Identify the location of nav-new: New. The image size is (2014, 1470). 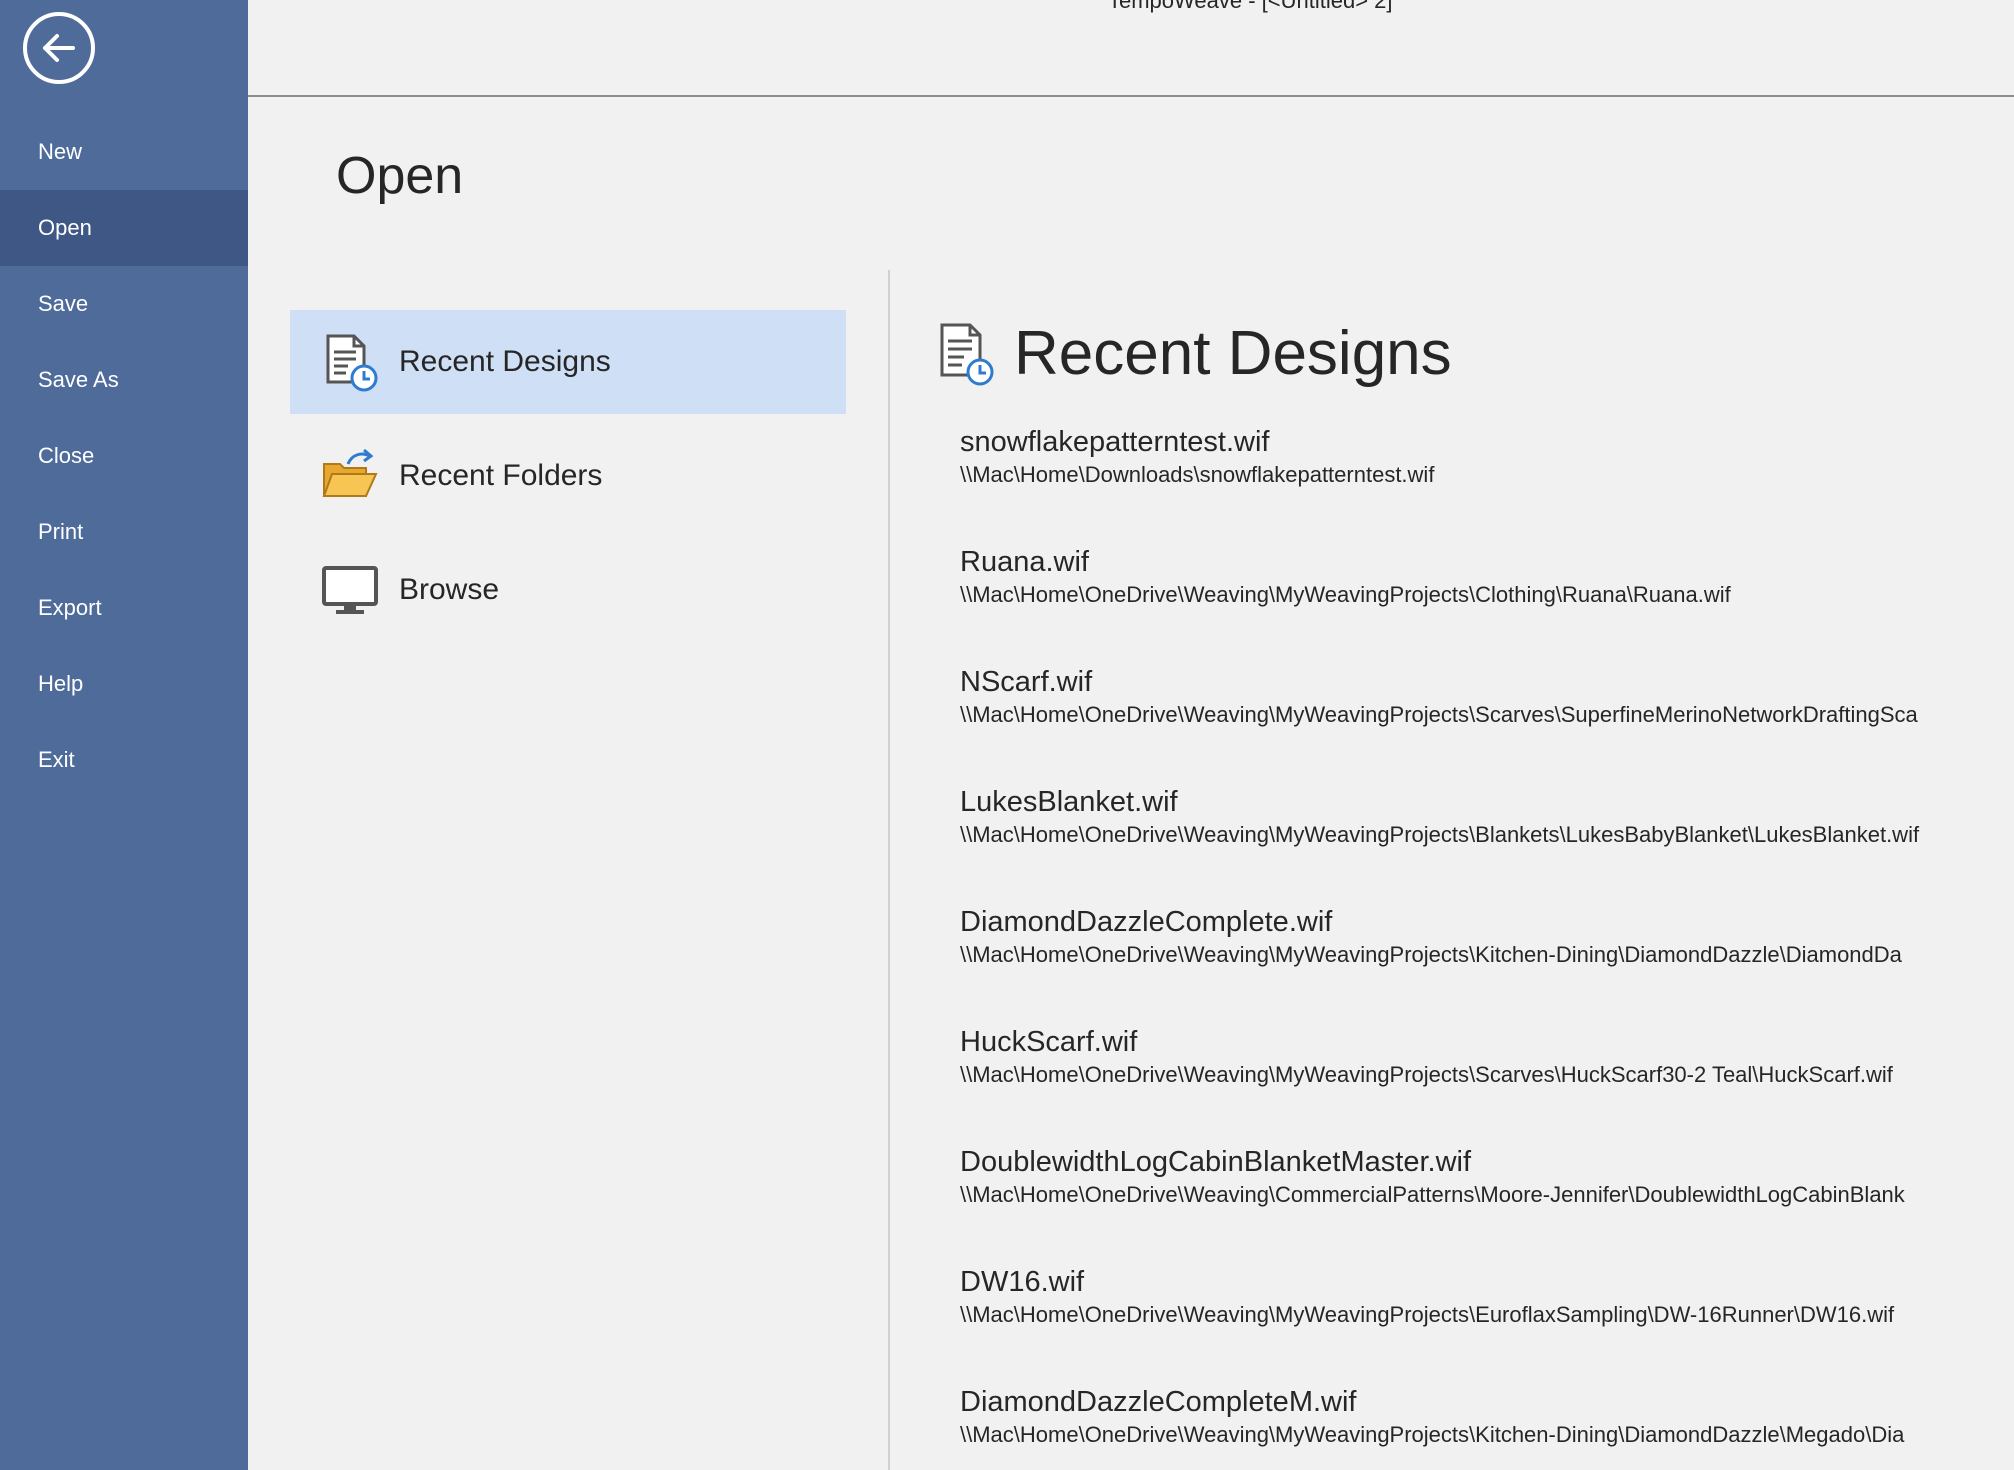
(124, 152).